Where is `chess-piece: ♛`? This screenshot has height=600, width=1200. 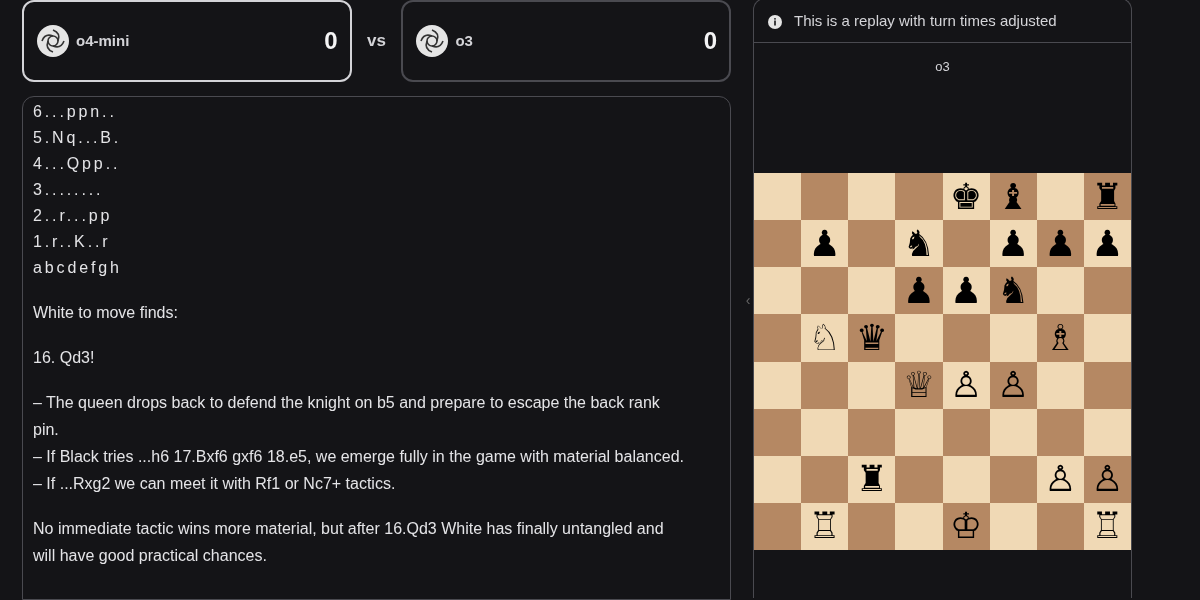
chess-piece: ♛ is located at coordinates (871, 337).